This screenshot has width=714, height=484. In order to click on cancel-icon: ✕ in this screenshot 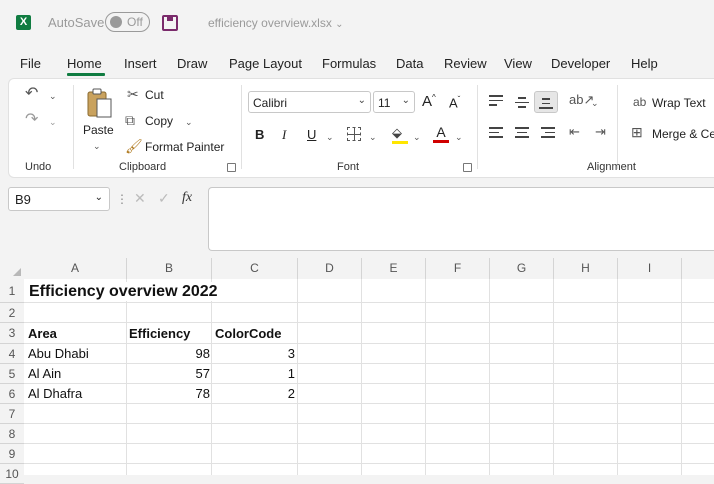, I will do `click(140, 198)`.